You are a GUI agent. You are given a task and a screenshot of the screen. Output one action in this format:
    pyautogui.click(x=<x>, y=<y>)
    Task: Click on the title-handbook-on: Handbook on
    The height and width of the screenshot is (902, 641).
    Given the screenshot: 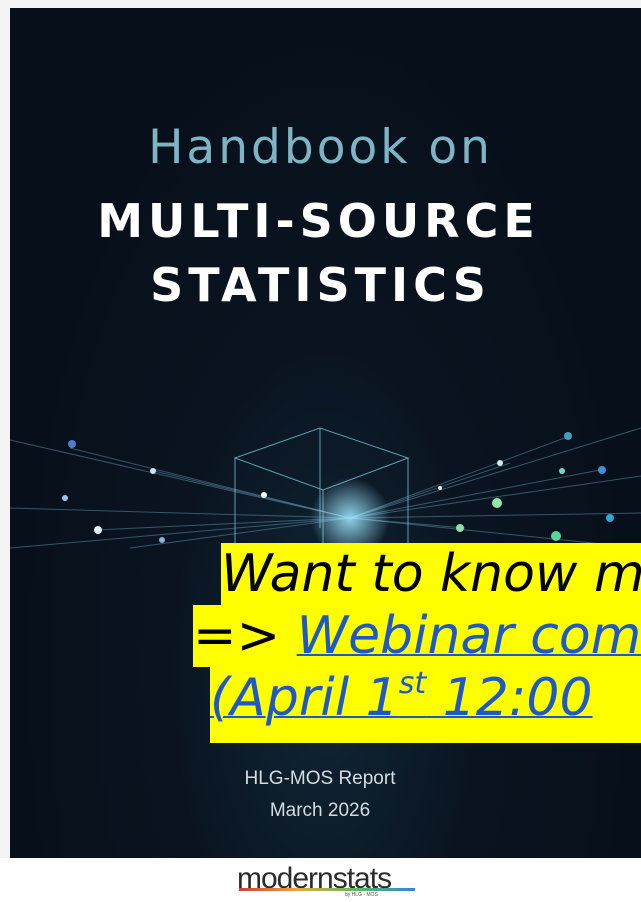 What is the action you would take?
    pyautogui.click(x=320, y=147)
    